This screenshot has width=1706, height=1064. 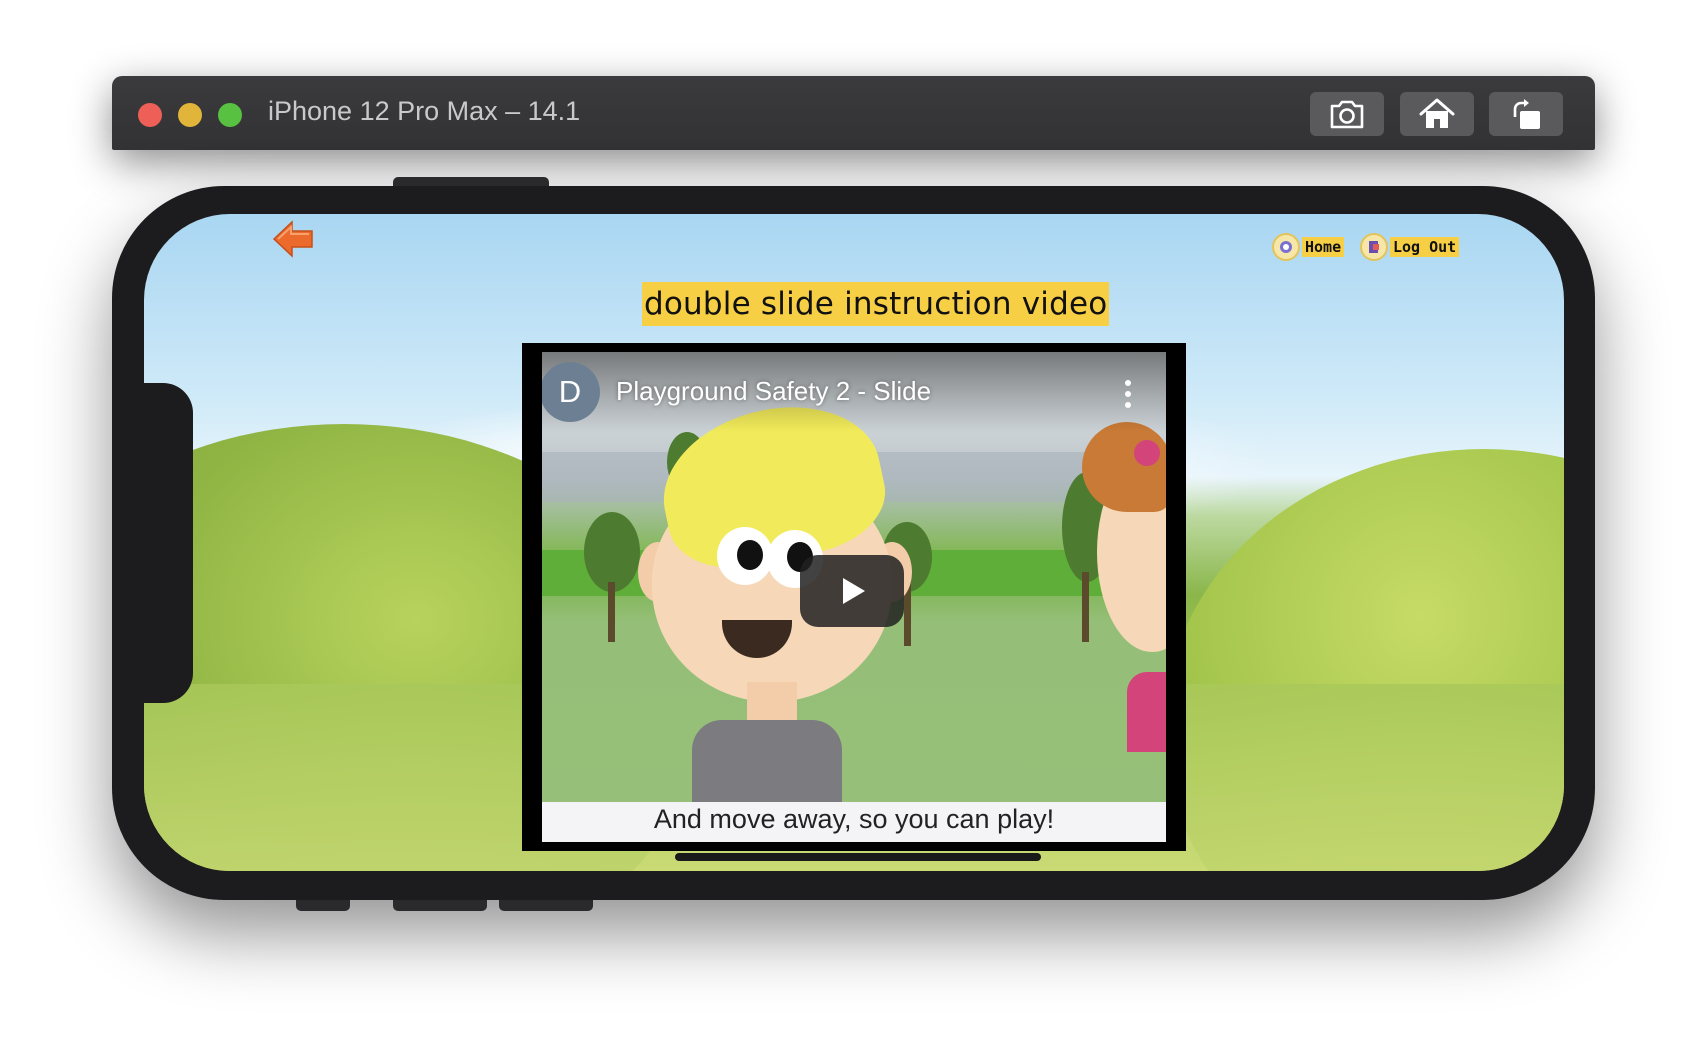 What do you see at coordinates (293, 239) in the screenshot?
I see `back-arrow-icon` at bounding box center [293, 239].